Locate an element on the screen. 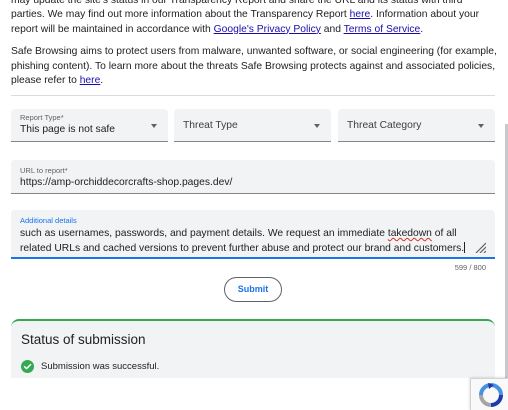 This screenshot has width=508, height=410. threat-category-placeholder: Threat Category is located at coordinates (384, 125).